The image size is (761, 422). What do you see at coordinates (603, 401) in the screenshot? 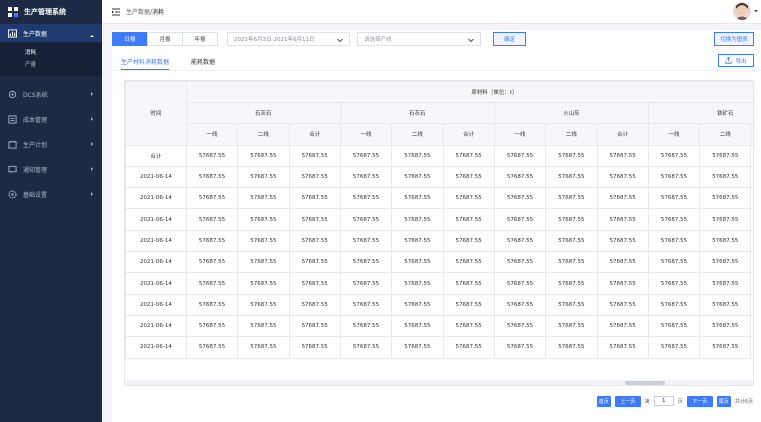
I see `first-page-button: 首页` at bounding box center [603, 401].